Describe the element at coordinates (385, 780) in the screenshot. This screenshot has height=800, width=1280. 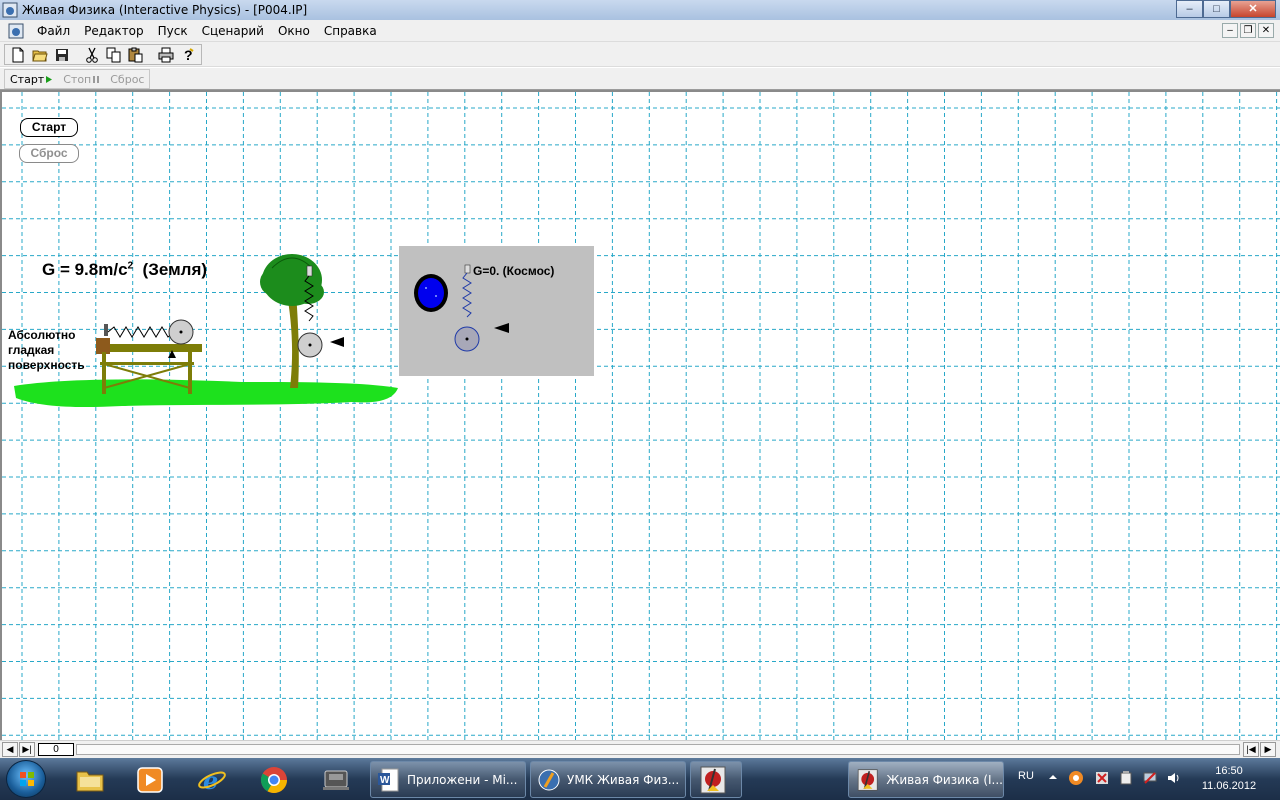
I see `svg-text: W` at that location.